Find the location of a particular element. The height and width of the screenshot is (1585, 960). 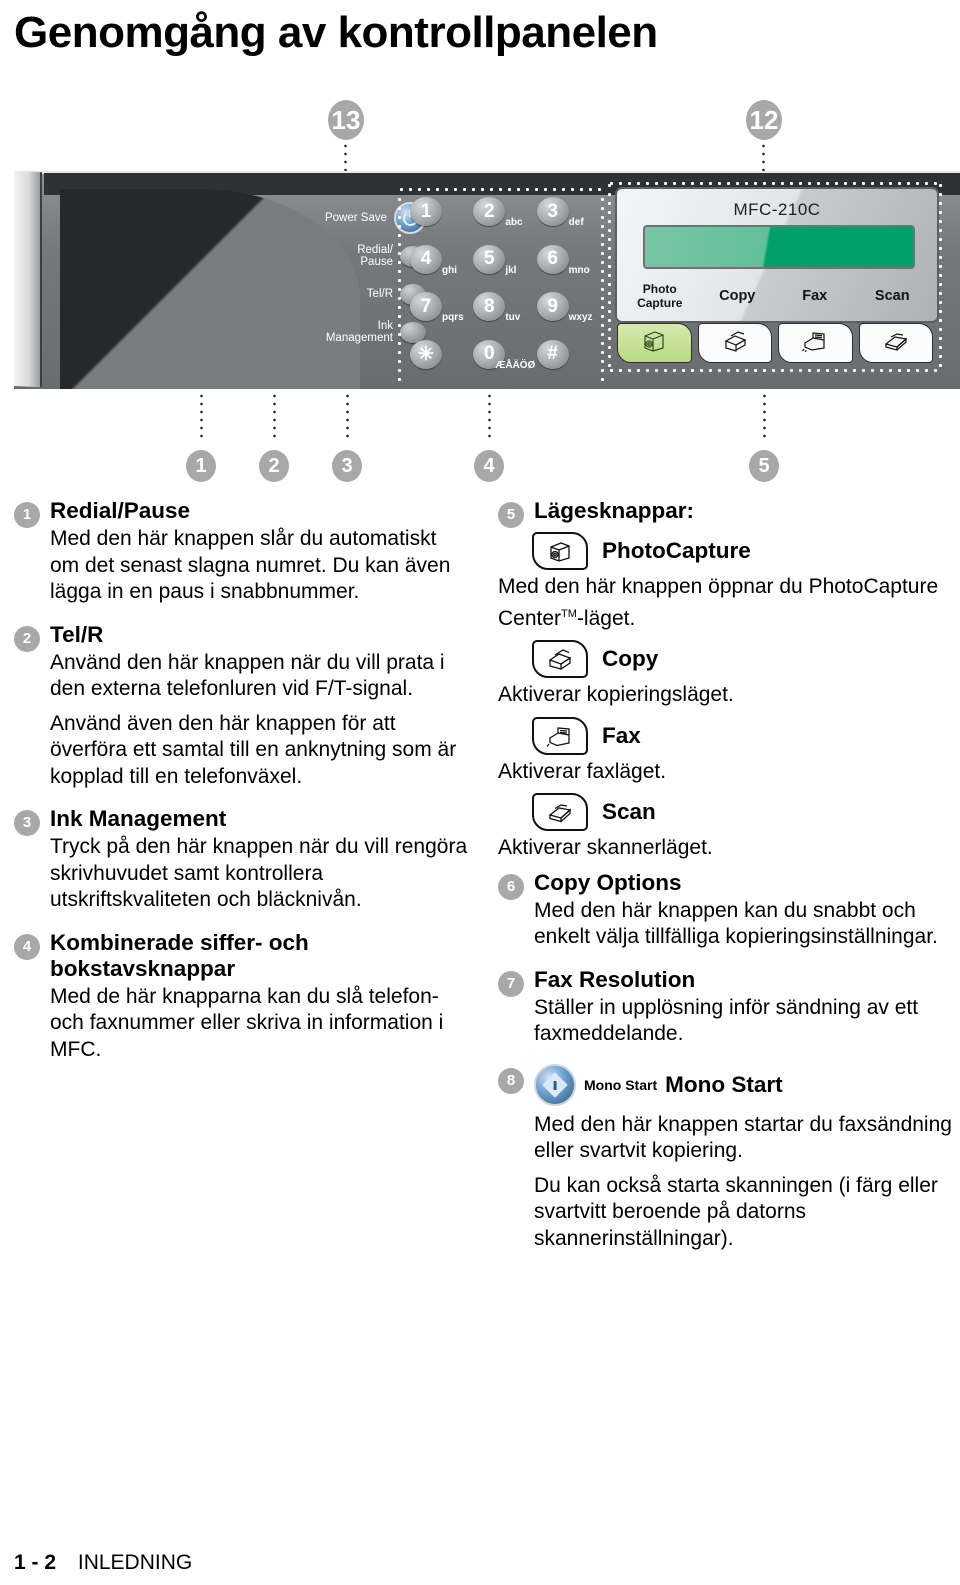

keypad-key-6: 6 mno is located at coordinates (564, 267).